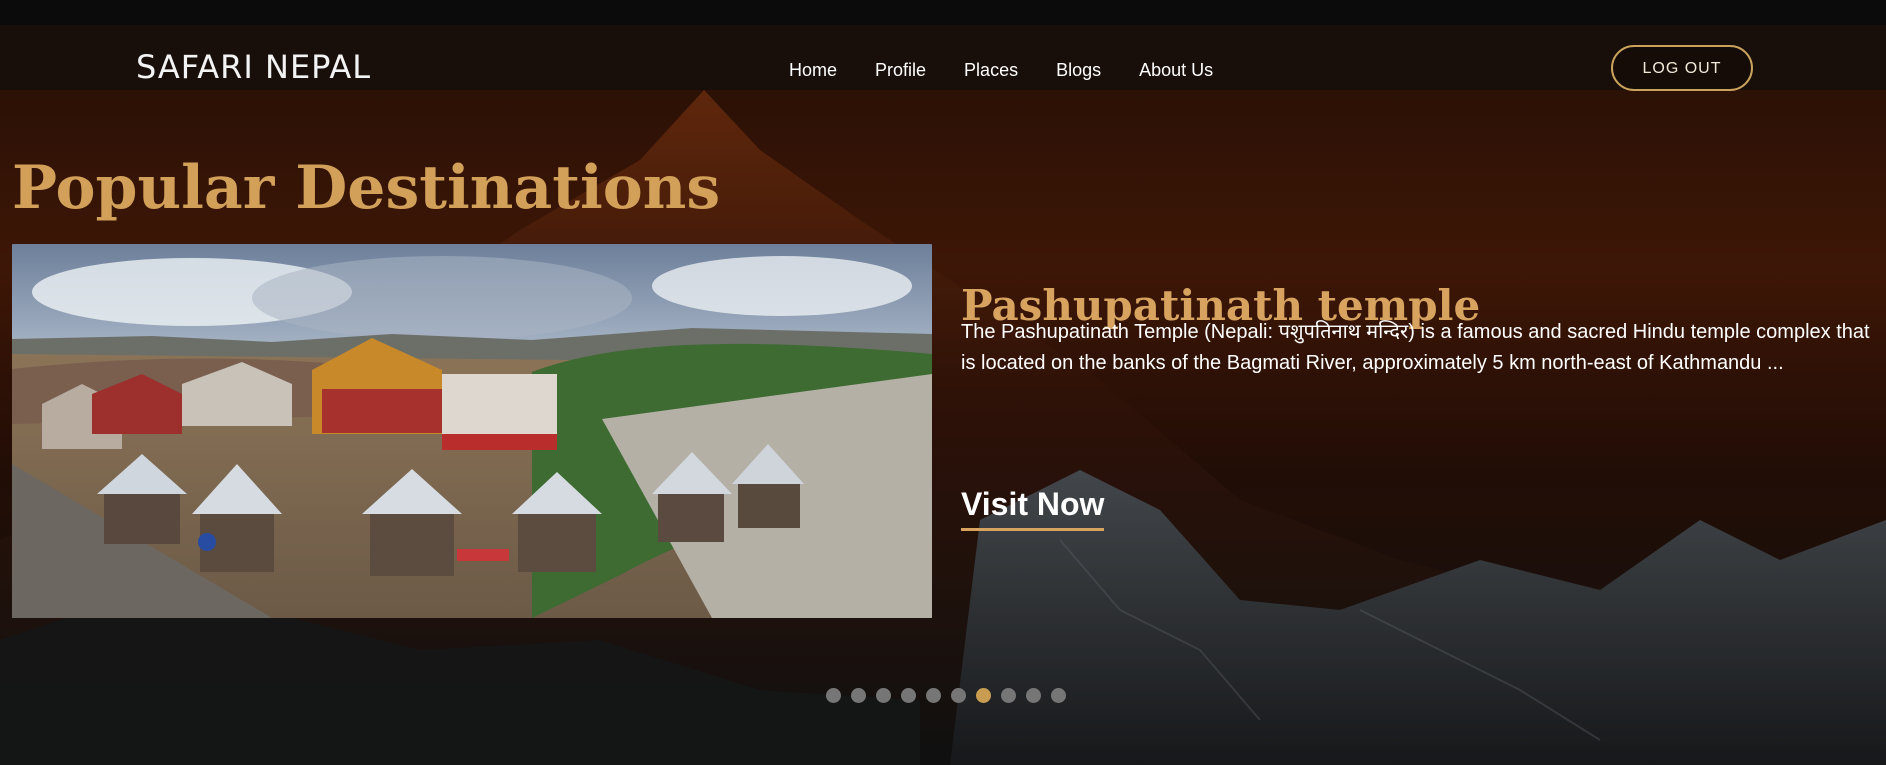 This screenshot has width=1886, height=765. Describe the element at coordinates (1176, 70) in the screenshot. I see `nav-about-us-link: About Us` at that location.